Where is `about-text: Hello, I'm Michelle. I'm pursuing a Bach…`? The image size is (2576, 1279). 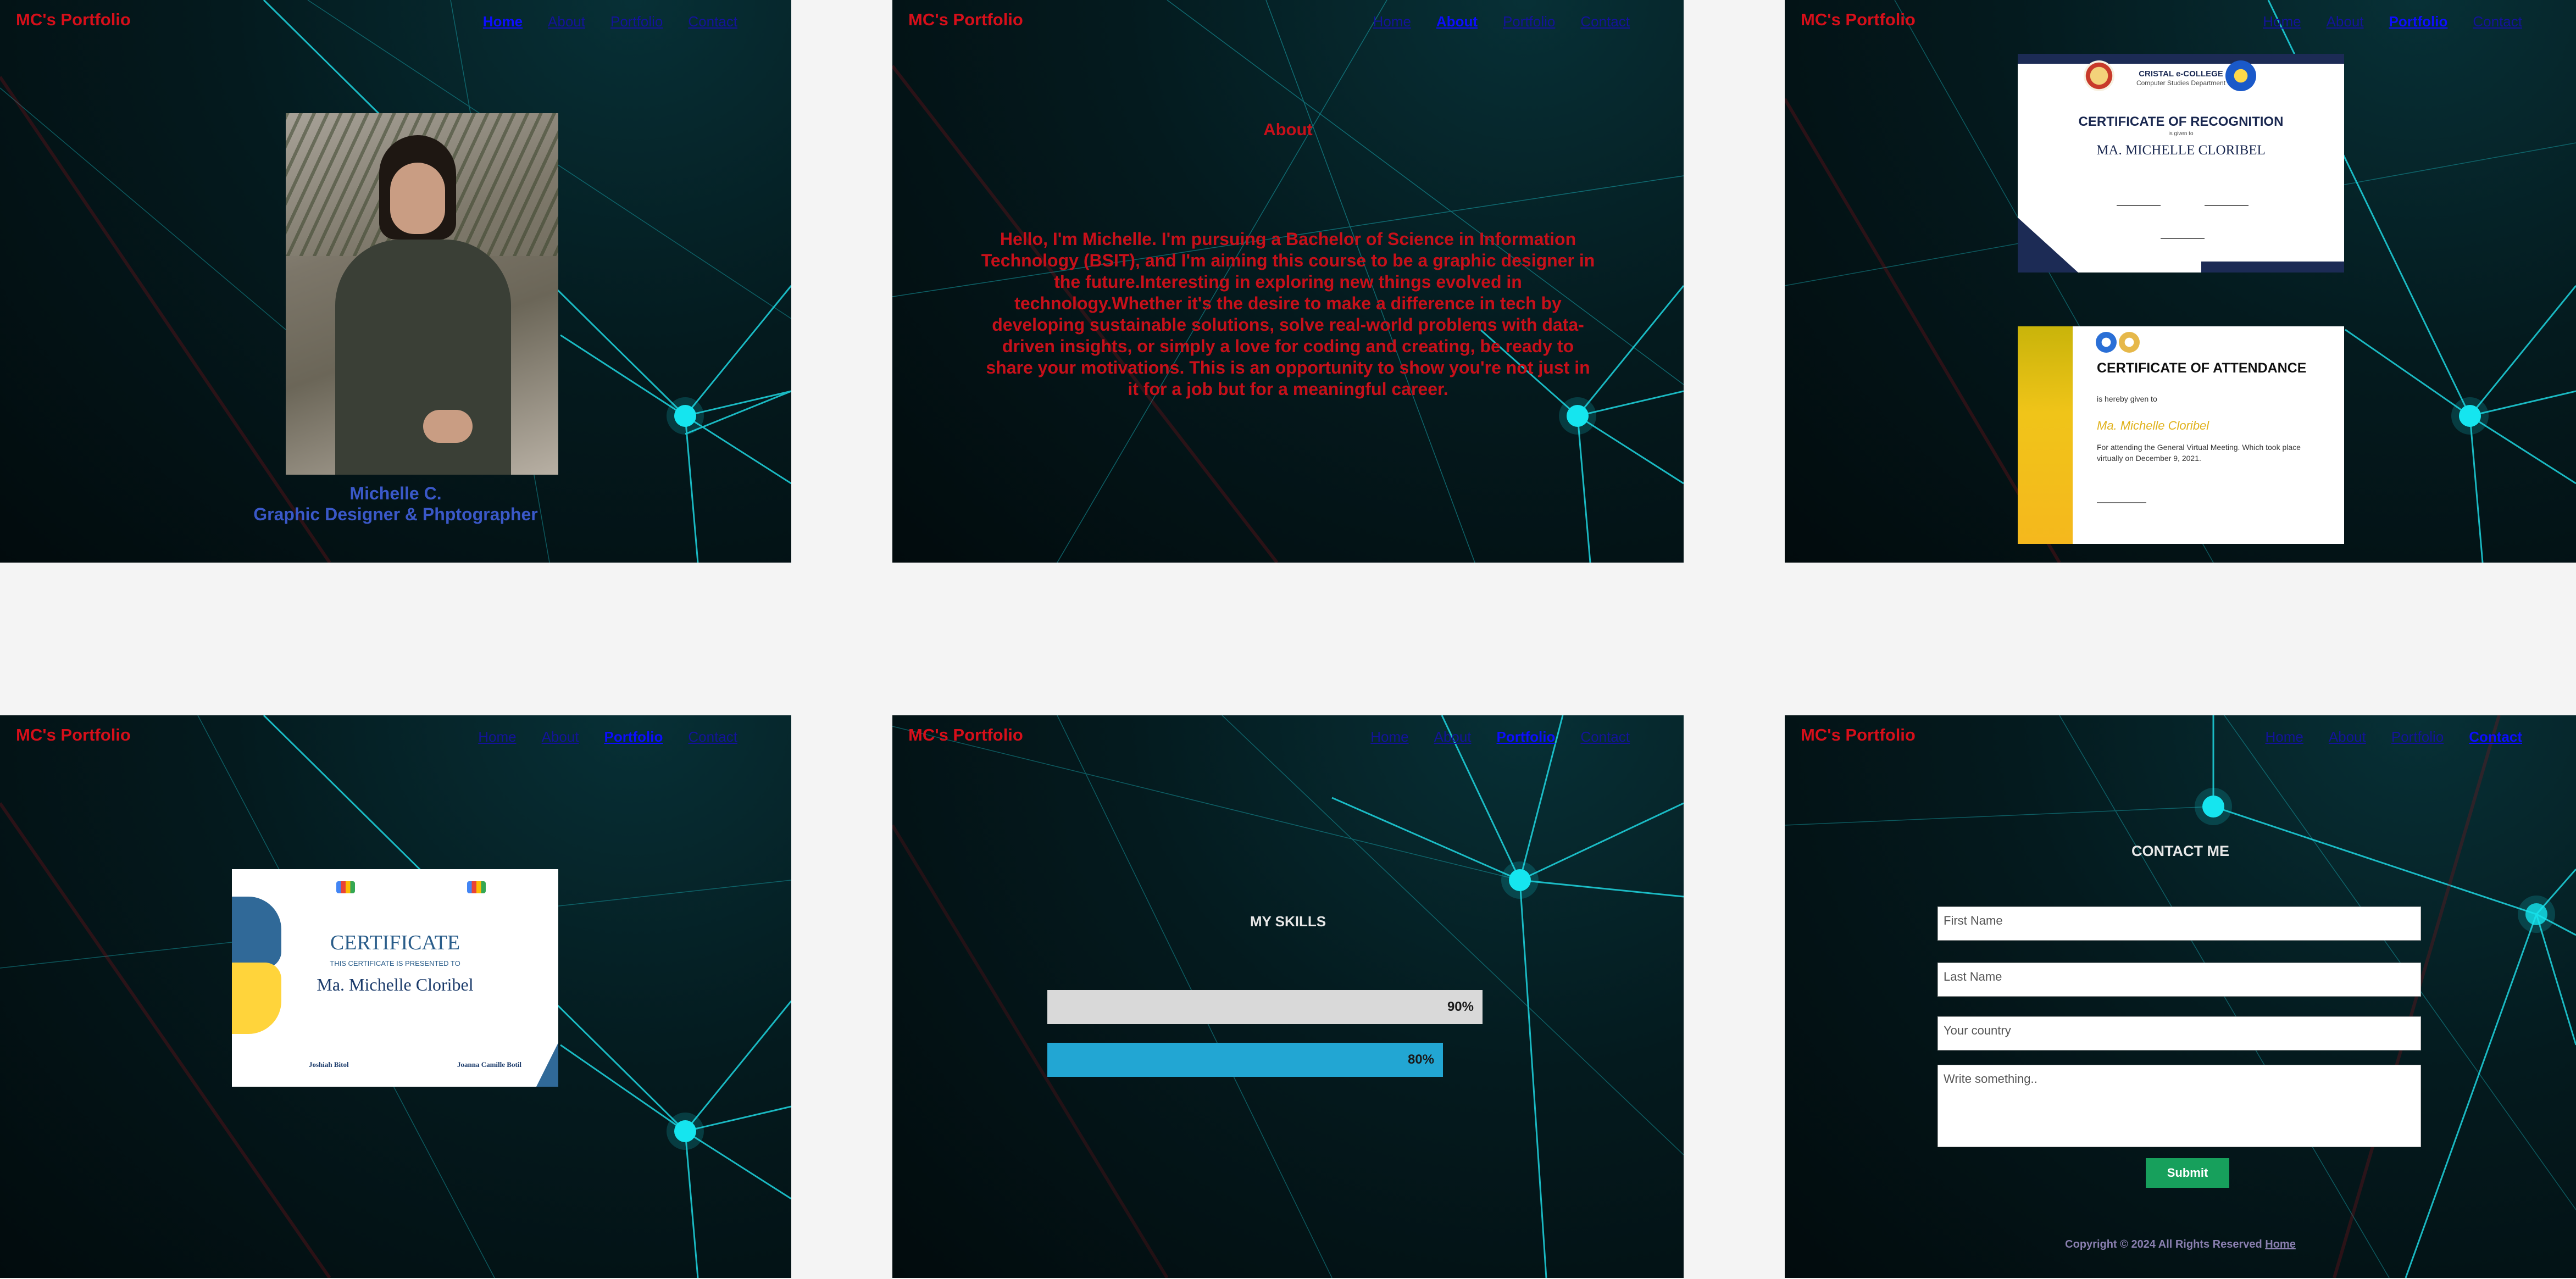
about-text: Hello, I'm Michelle. I'm pursuing a Bach… is located at coordinates (1288, 314).